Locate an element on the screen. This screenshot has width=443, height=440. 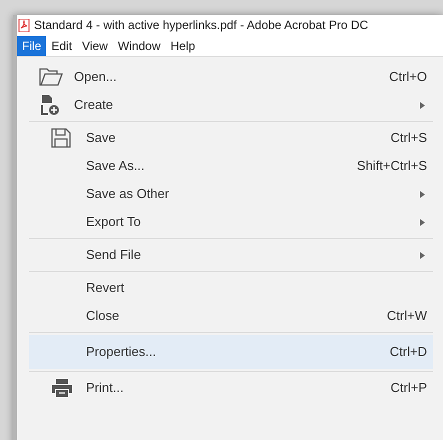
menu-item: Save Ctrl+S is located at coordinates (231, 138).